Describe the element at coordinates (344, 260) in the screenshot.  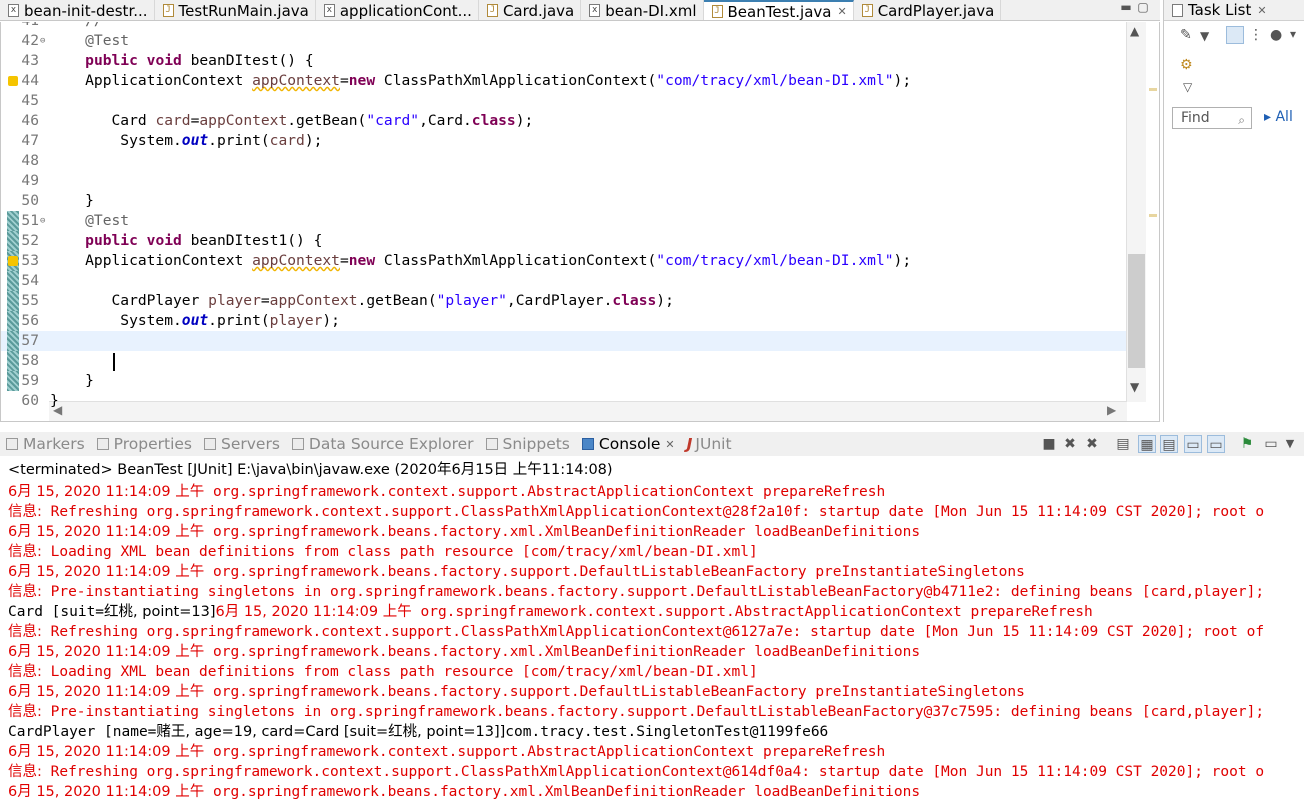
I see `code-token: =` at that location.